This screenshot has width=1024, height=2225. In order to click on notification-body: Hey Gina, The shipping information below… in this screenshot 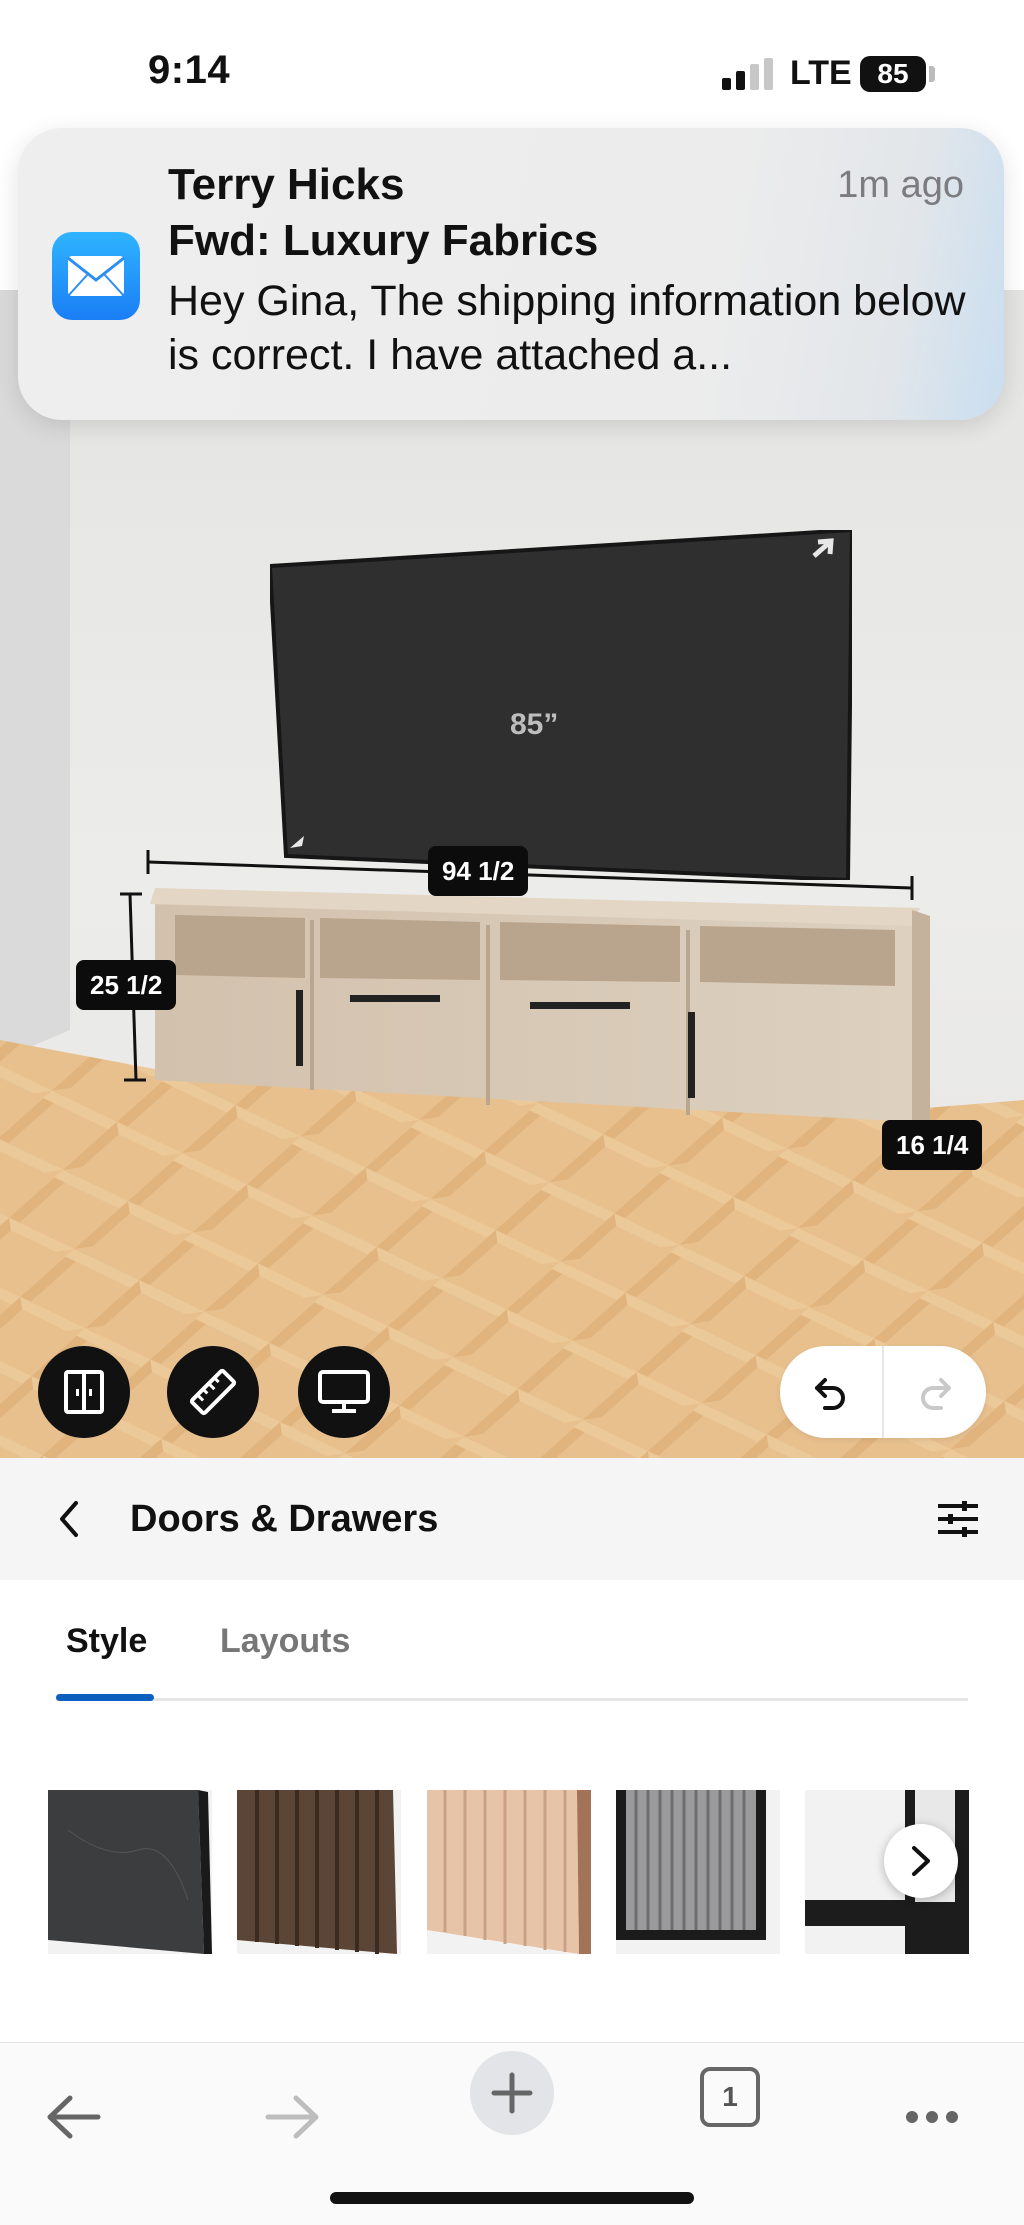, I will do `click(567, 328)`.